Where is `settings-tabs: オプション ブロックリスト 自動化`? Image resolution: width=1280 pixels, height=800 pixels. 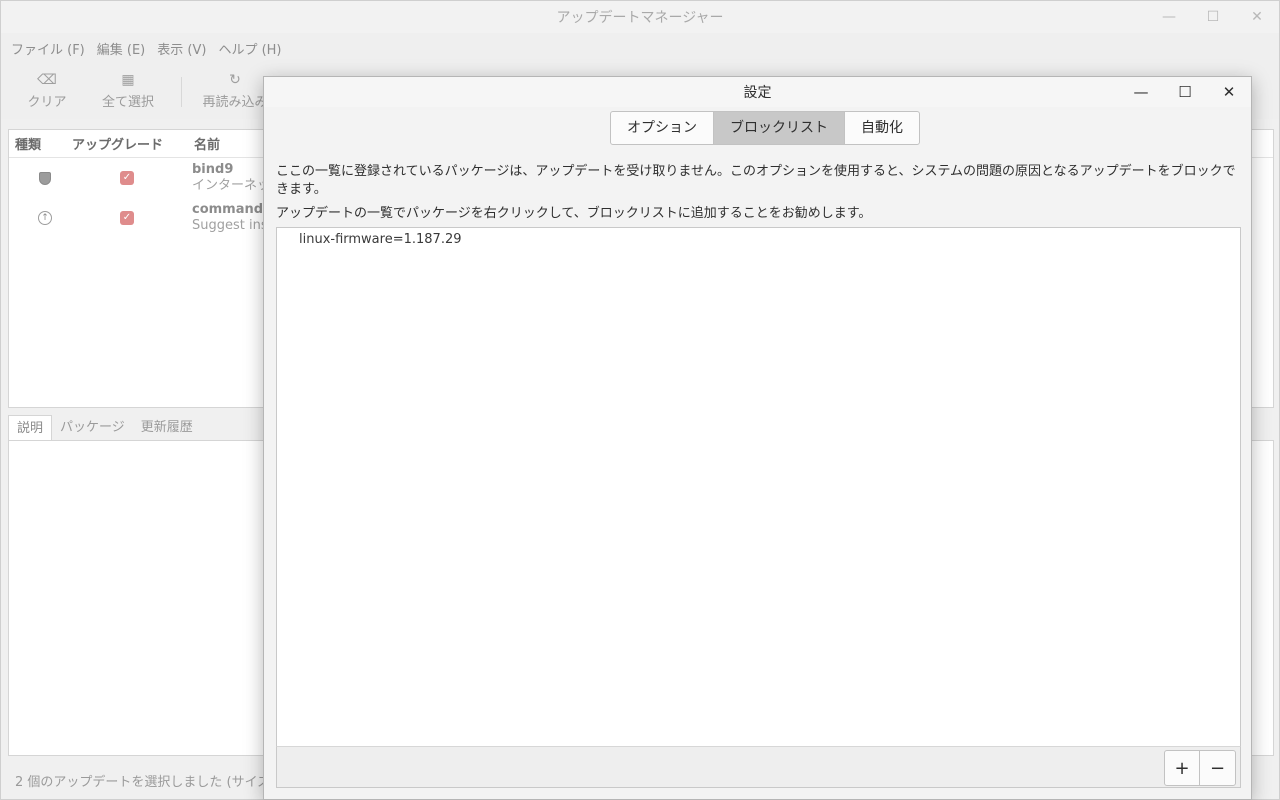
settings-tabs: オプション ブロックリスト 自動化 is located at coordinates (765, 128).